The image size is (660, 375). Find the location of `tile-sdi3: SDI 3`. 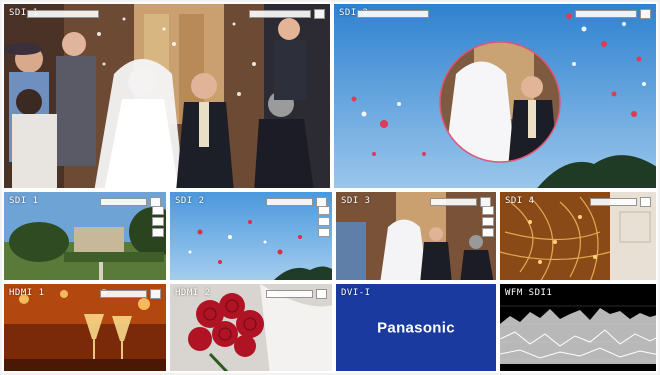

tile-sdi3: SDI 3 is located at coordinates (416, 236).